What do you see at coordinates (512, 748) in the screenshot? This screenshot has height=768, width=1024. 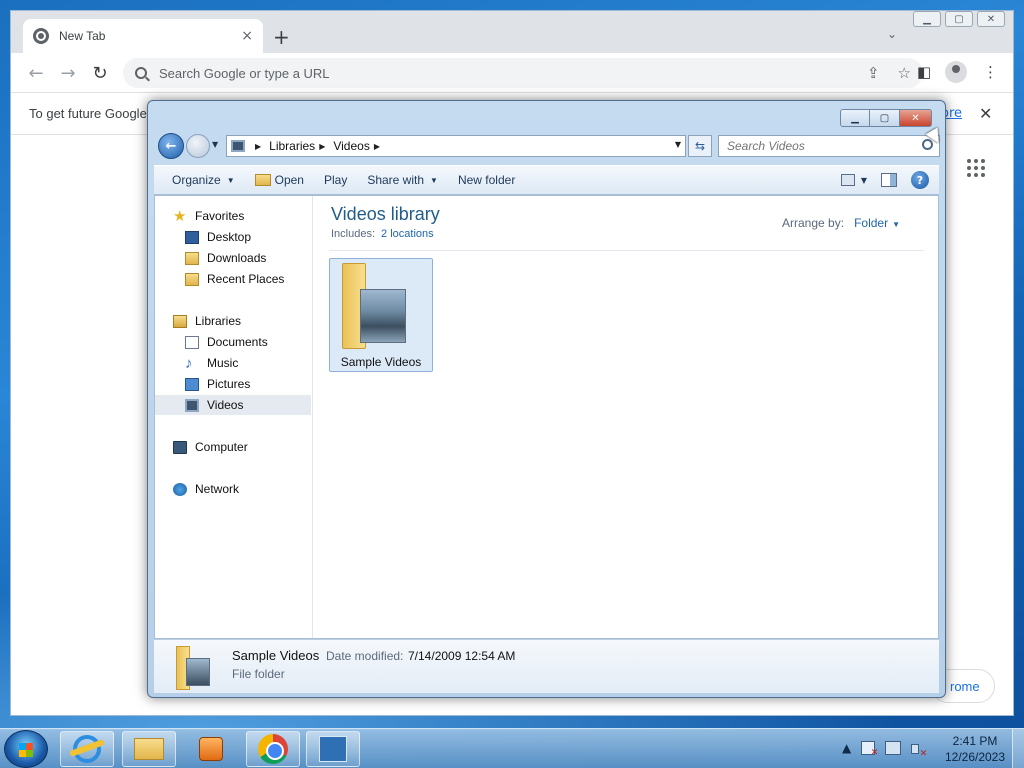 I see `taskbar: ▲ 2:41 PM 12/26/2023` at bounding box center [512, 748].